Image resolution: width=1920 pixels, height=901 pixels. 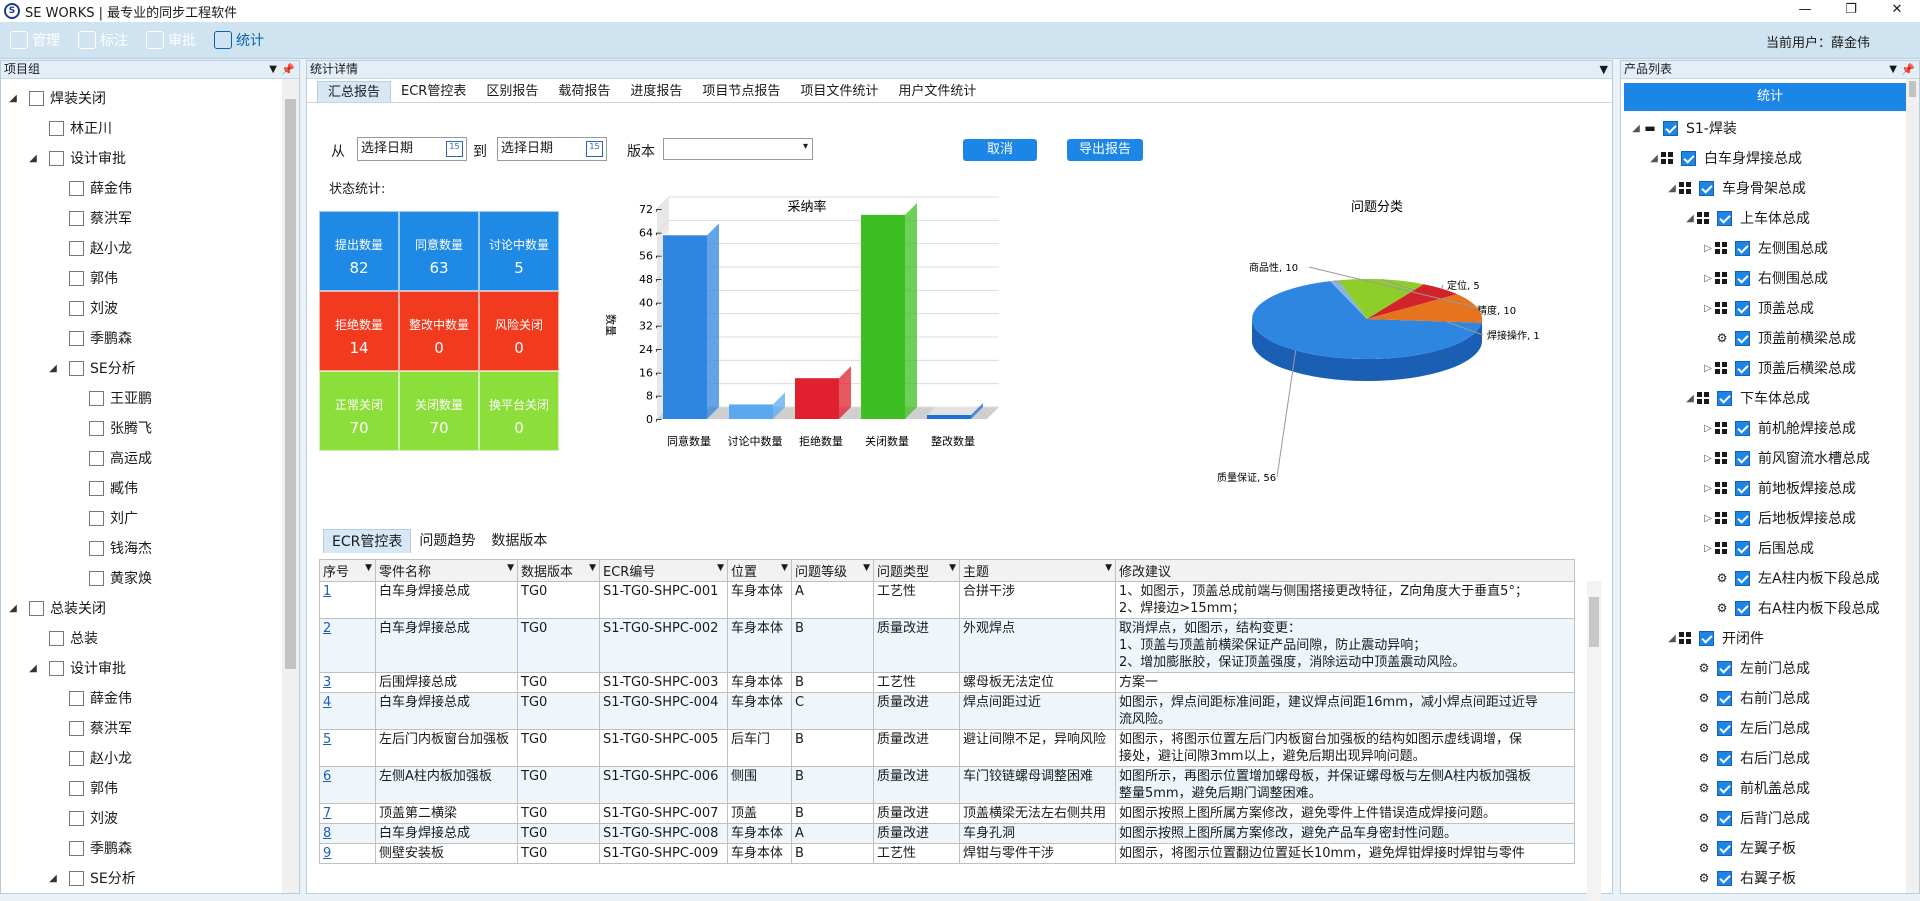 What do you see at coordinates (412, 149) in the screenshot?
I see `start-date-input: 选择日期 15` at bounding box center [412, 149].